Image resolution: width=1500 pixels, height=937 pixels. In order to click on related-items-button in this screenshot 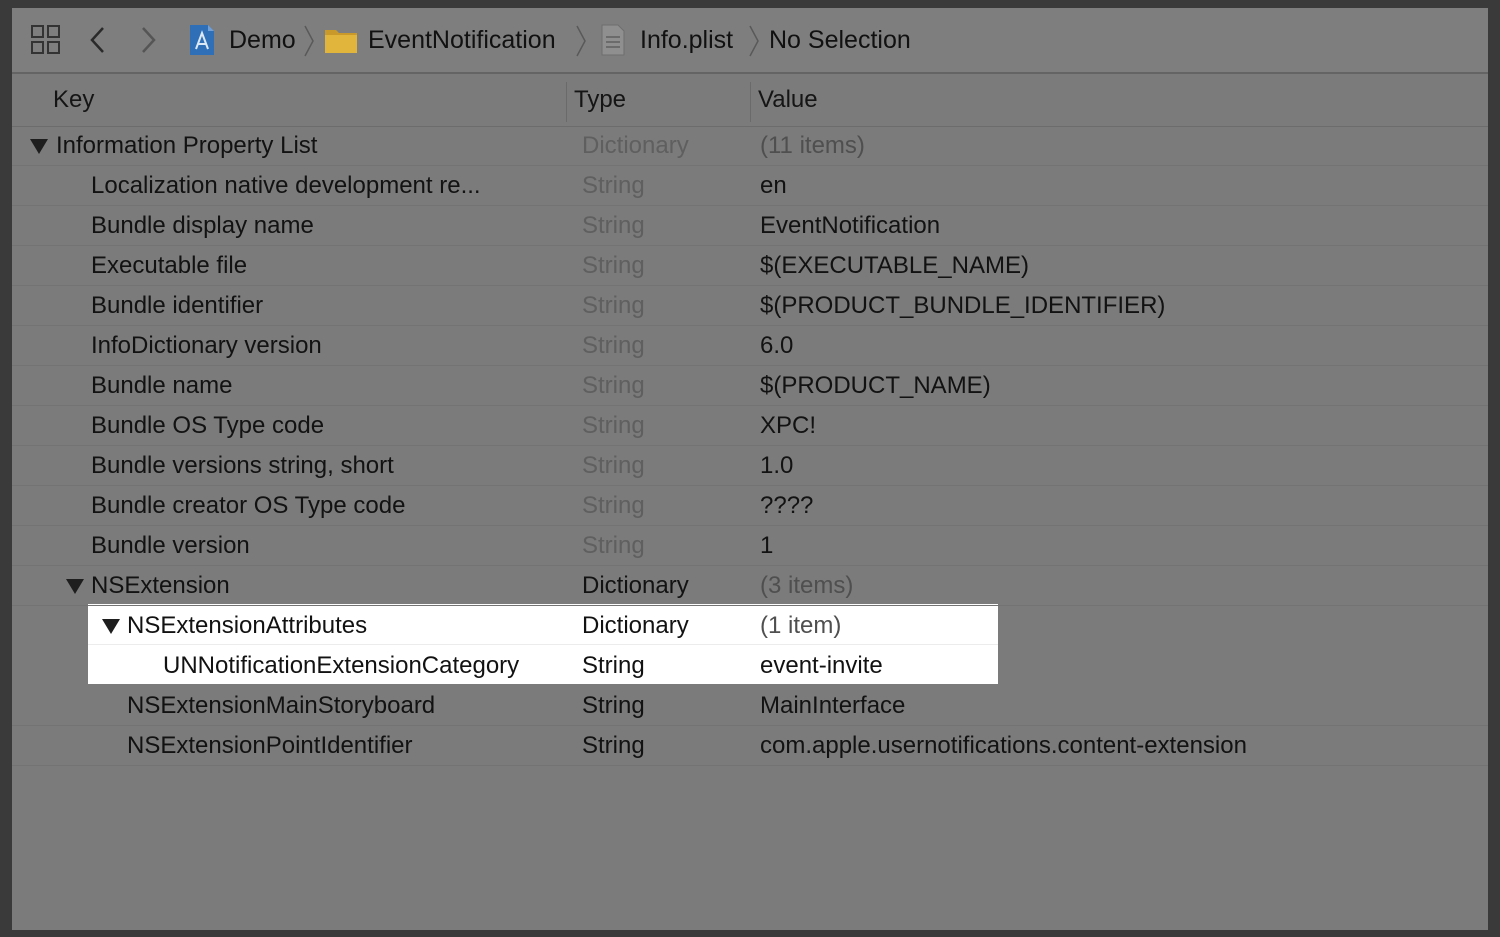, I will do `click(46, 40)`.